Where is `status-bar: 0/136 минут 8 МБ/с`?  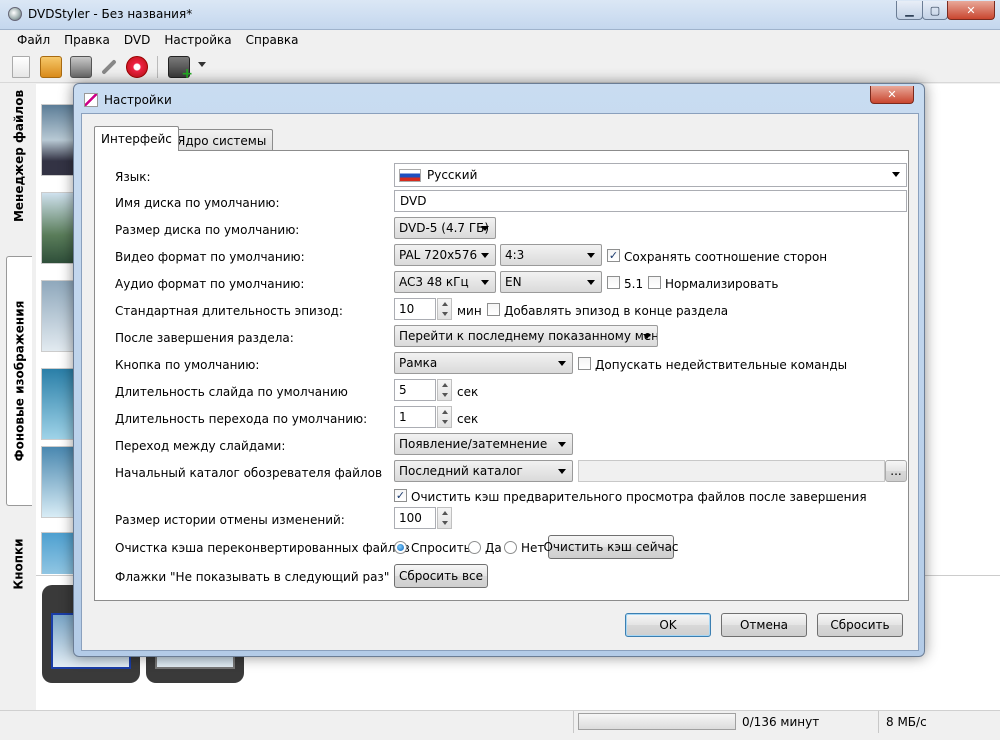 status-bar: 0/136 минут 8 МБ/с is located at coordinates (500, 725).